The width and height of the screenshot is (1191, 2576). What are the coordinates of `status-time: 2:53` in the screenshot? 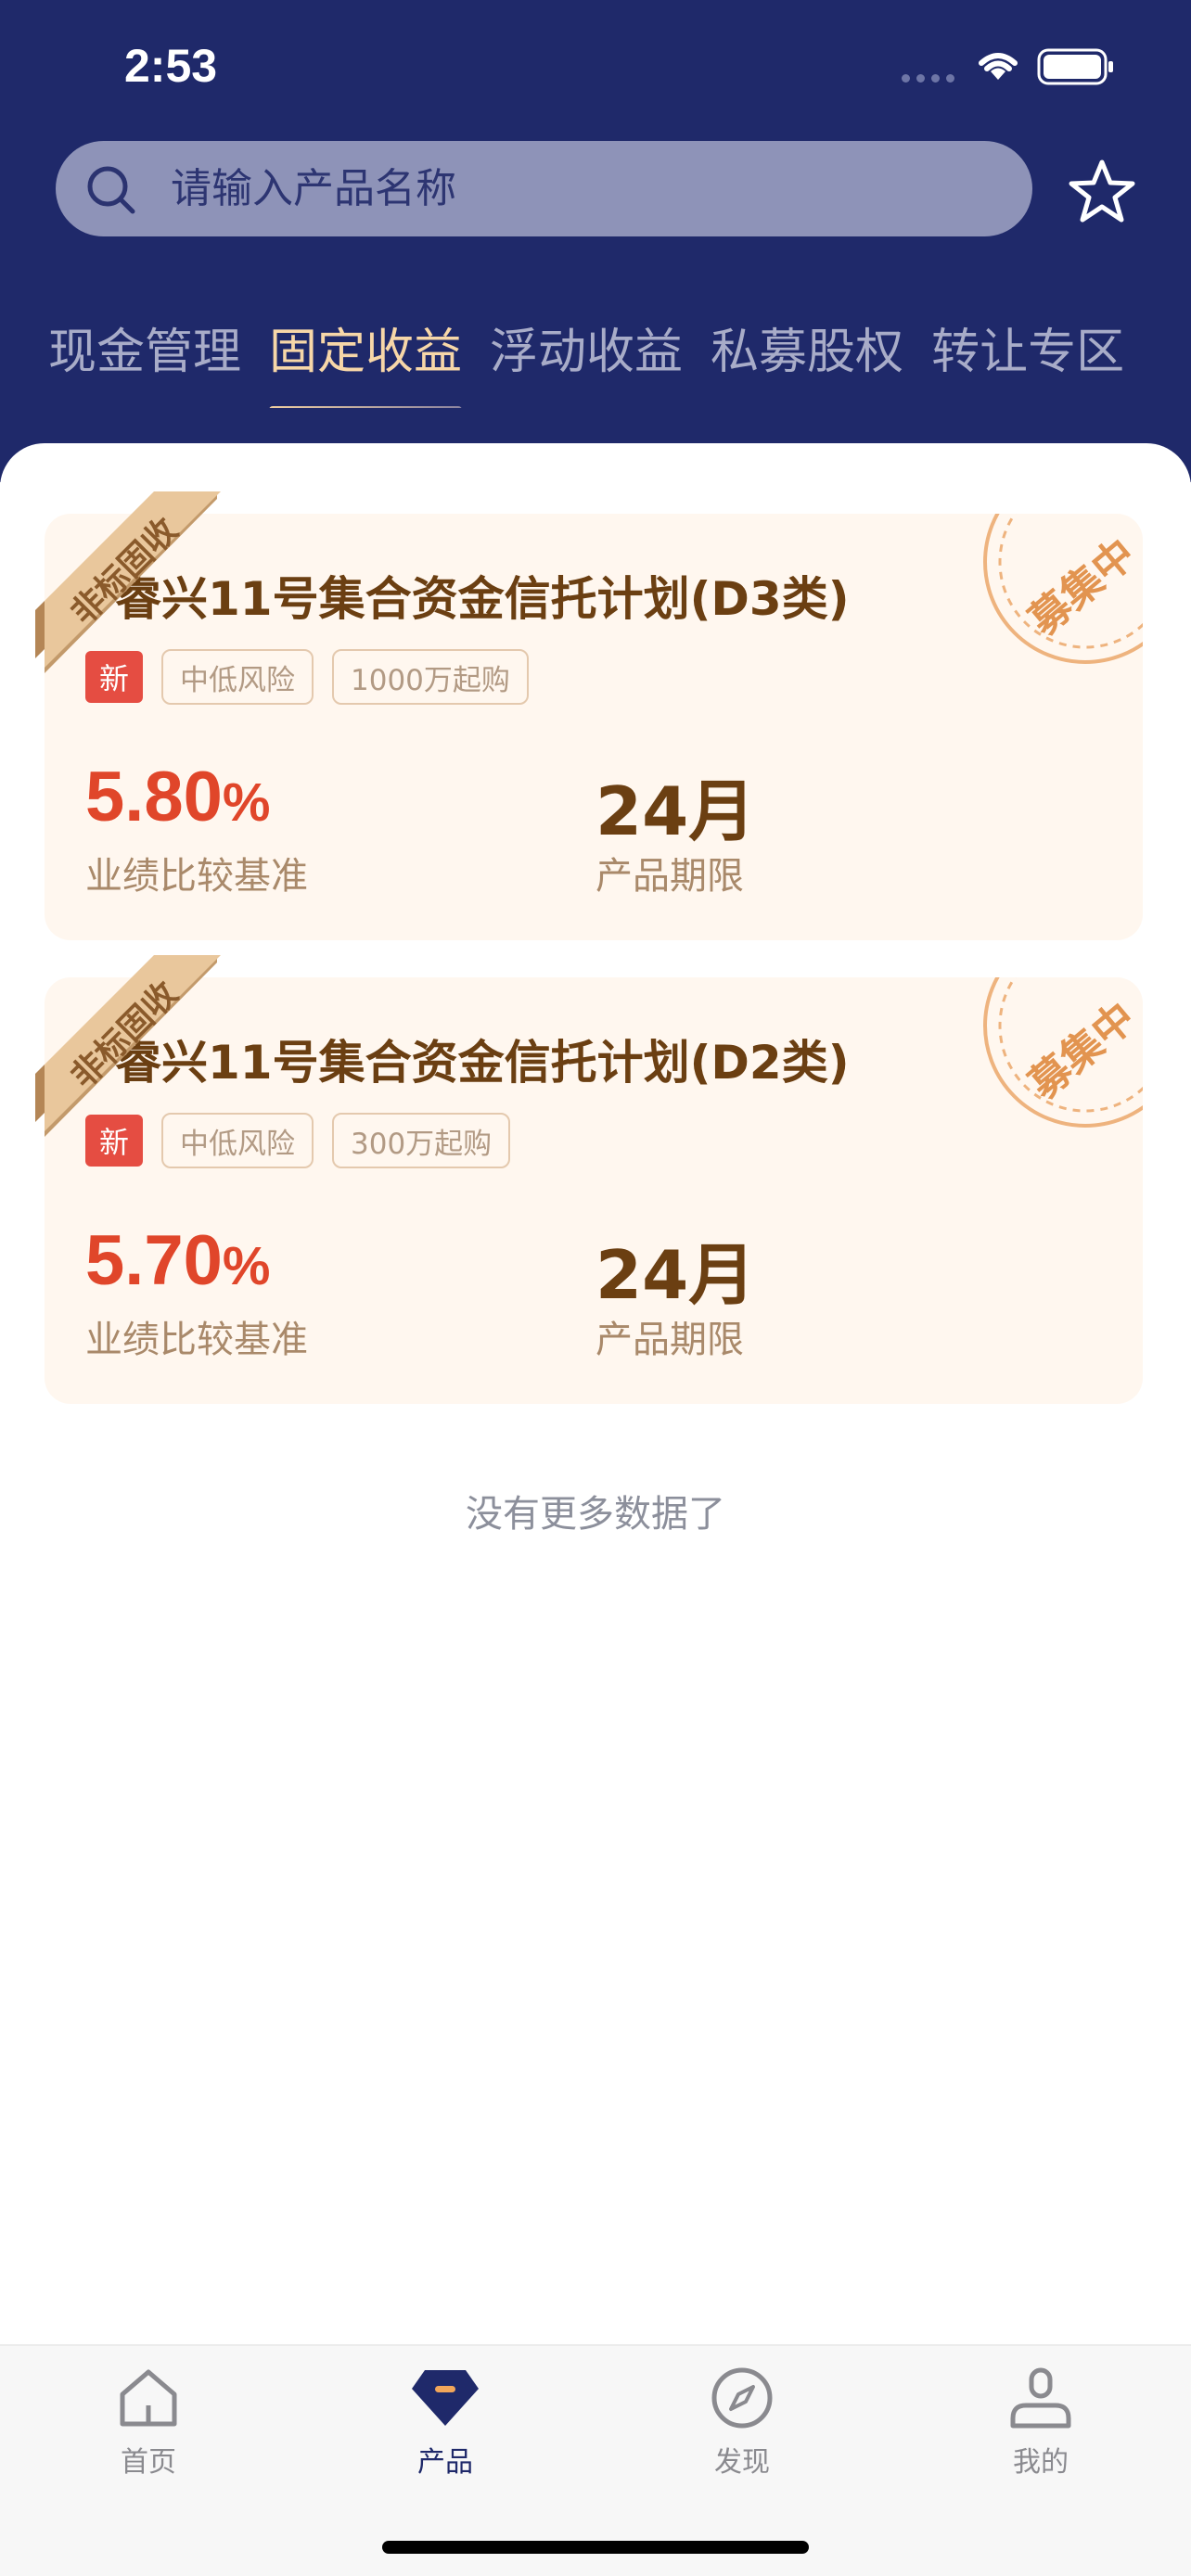 It's located at (171, 66).